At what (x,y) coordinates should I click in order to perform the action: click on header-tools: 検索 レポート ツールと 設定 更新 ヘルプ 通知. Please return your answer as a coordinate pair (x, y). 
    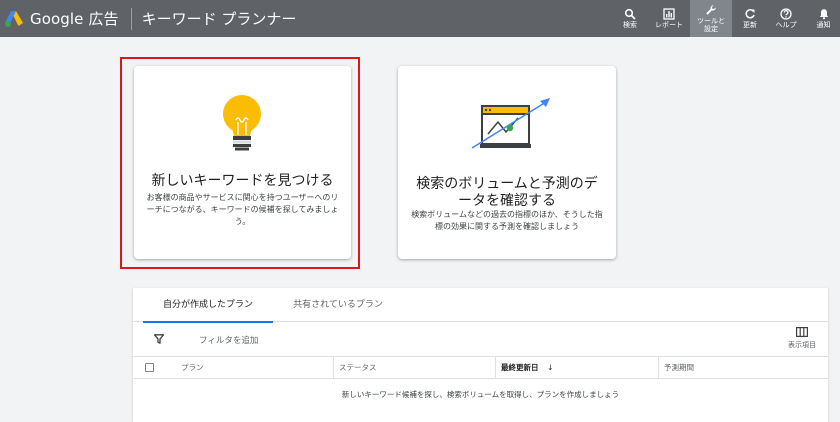
    Looking at the image, I should click on (726, 18).